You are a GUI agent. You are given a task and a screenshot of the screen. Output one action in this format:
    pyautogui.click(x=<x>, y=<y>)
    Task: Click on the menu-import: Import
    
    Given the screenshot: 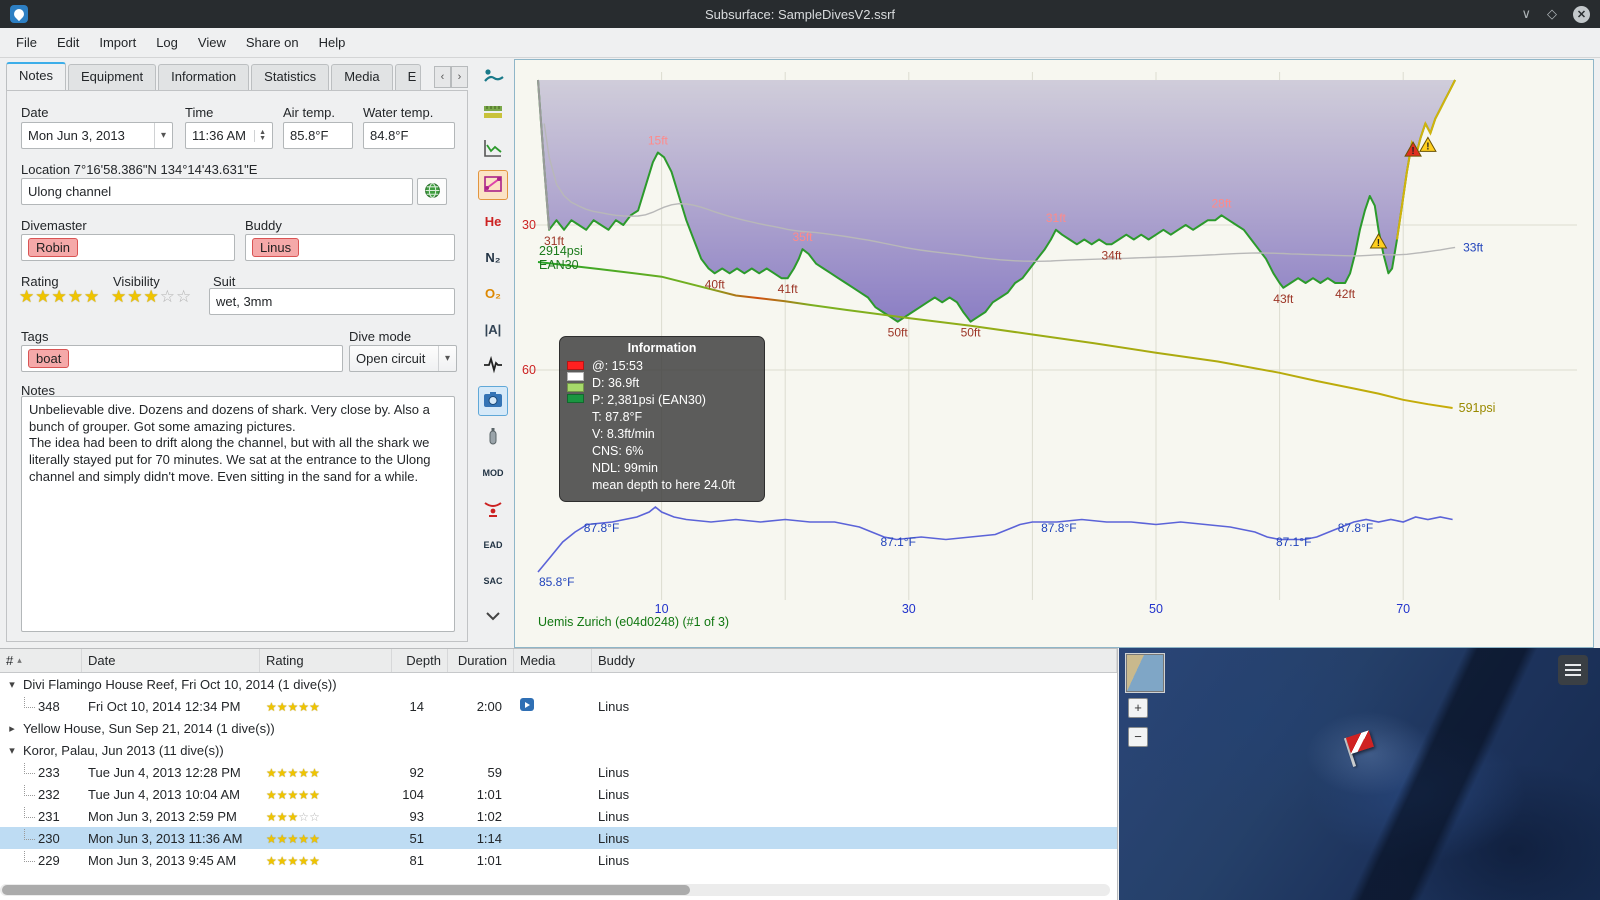 What is the action you would take?
    pyautogui.click(x=117, y=42)
    